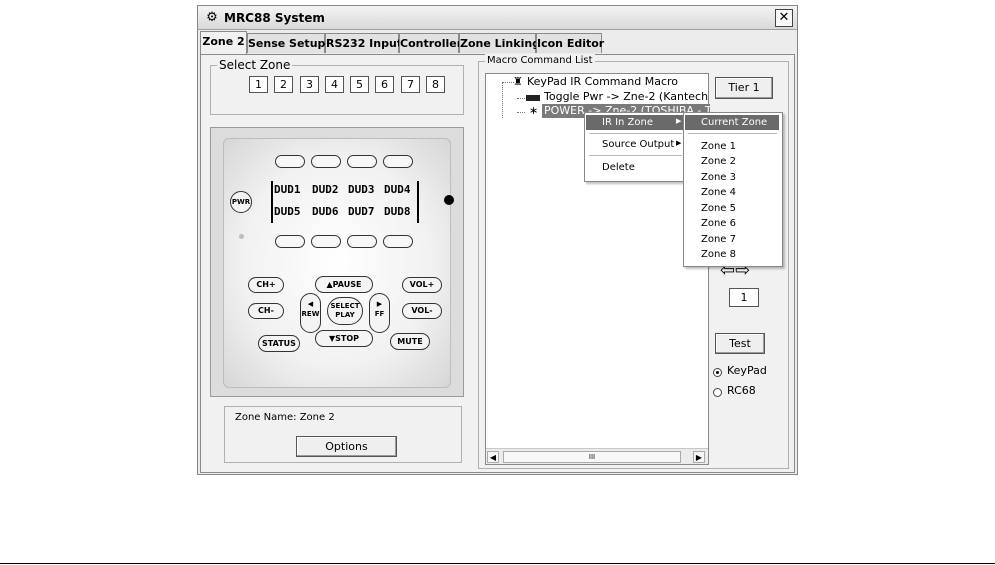 Image resolution: width=995 pixels, height=565 pixels. I want to click on rc68-radio-label: RC68, so click(741, 390).